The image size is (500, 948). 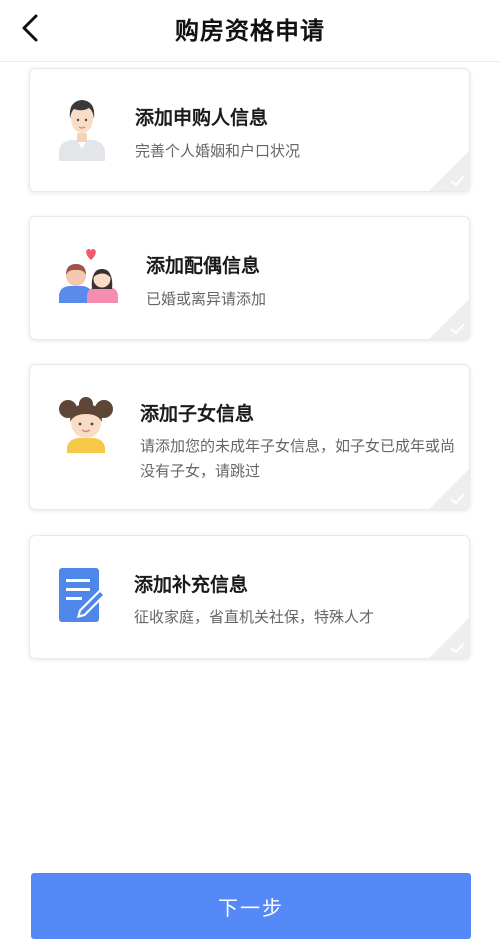 What do you see at coordinates (88, 276) in the screenshot?
I see `couple-heart-icon` at bounding box center [88, 276].